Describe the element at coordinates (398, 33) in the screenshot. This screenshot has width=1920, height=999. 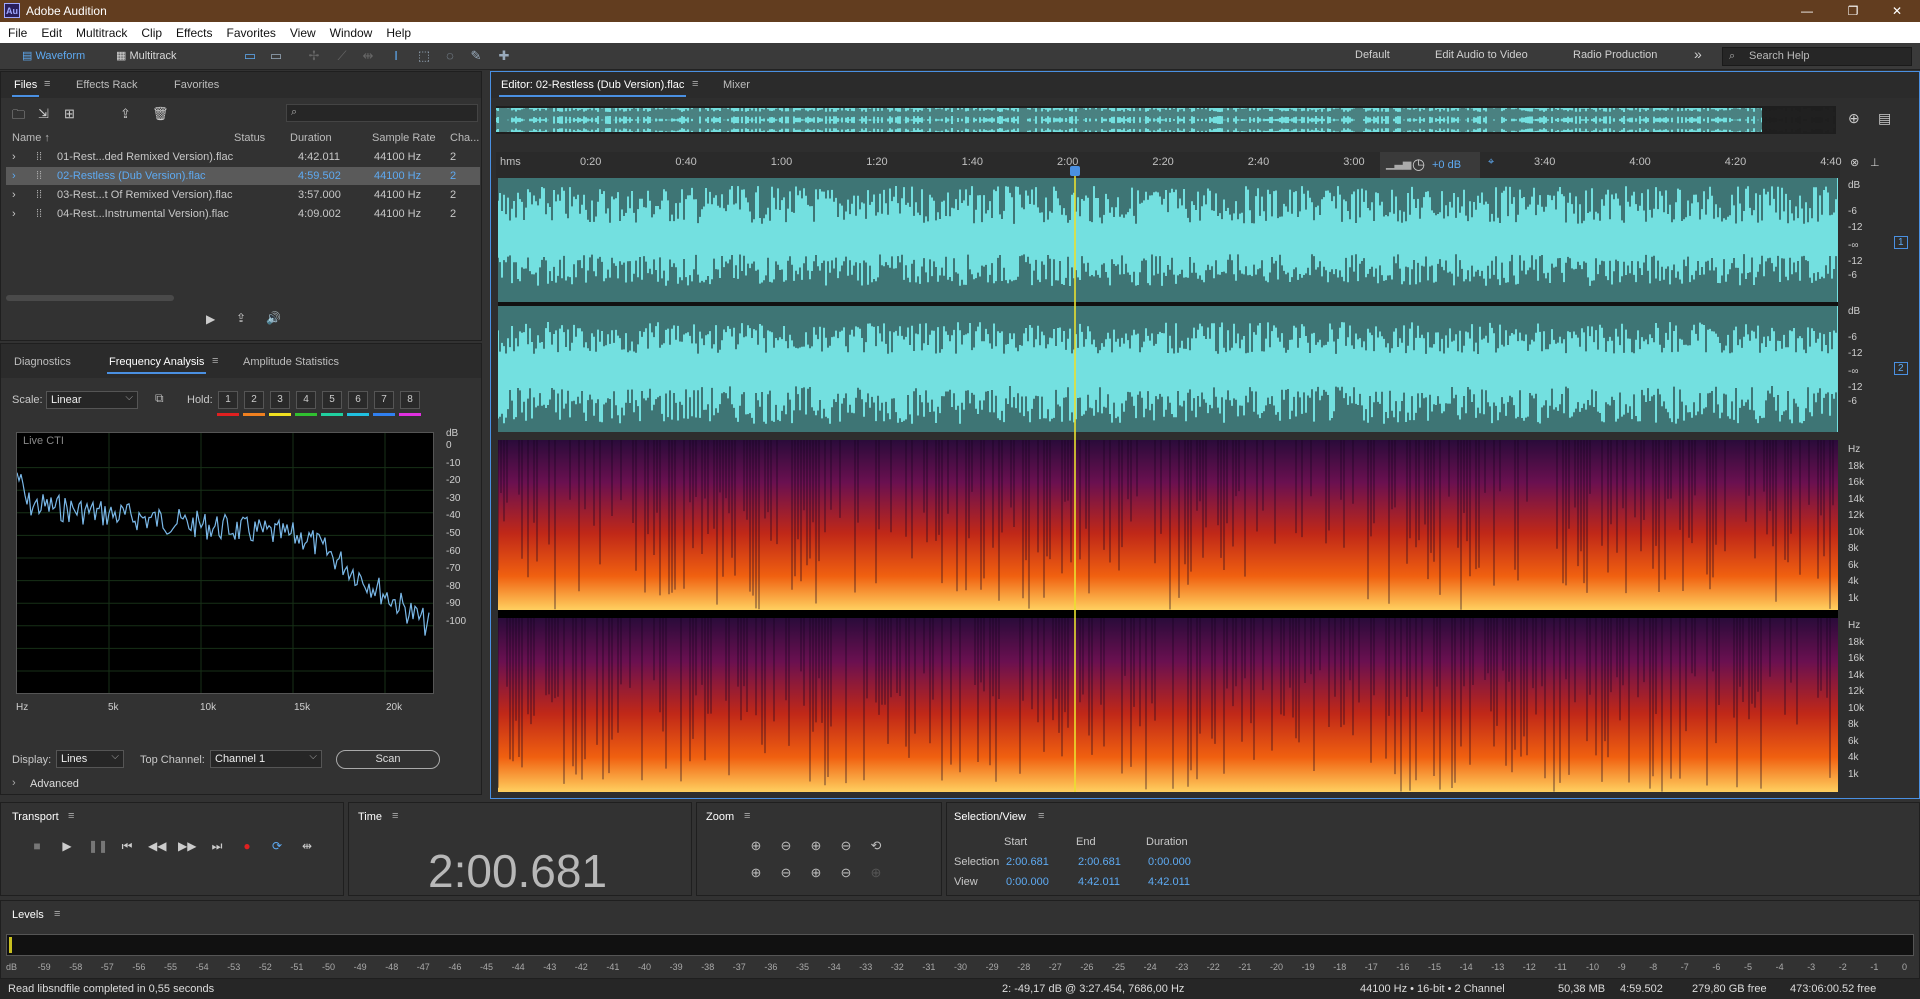
I see `menu-help: Help` at that location.